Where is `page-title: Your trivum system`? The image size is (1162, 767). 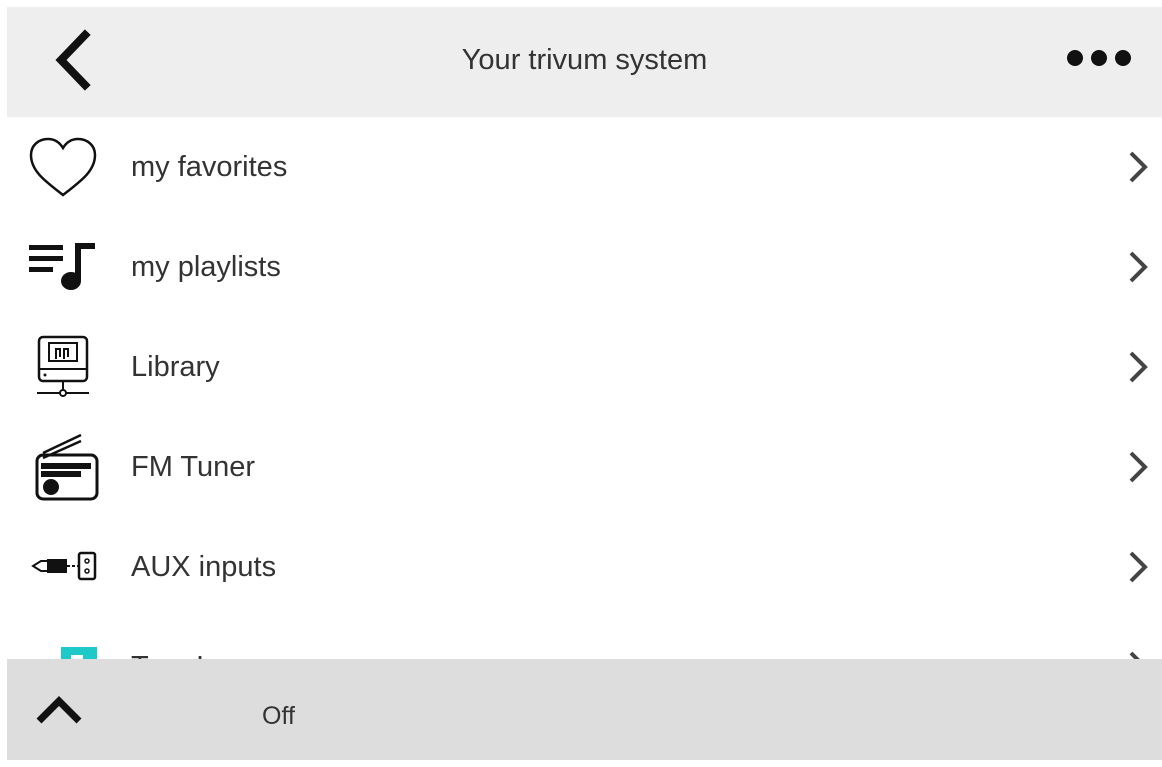
page-title: Your trivum system is located at coordinates (584, 60).